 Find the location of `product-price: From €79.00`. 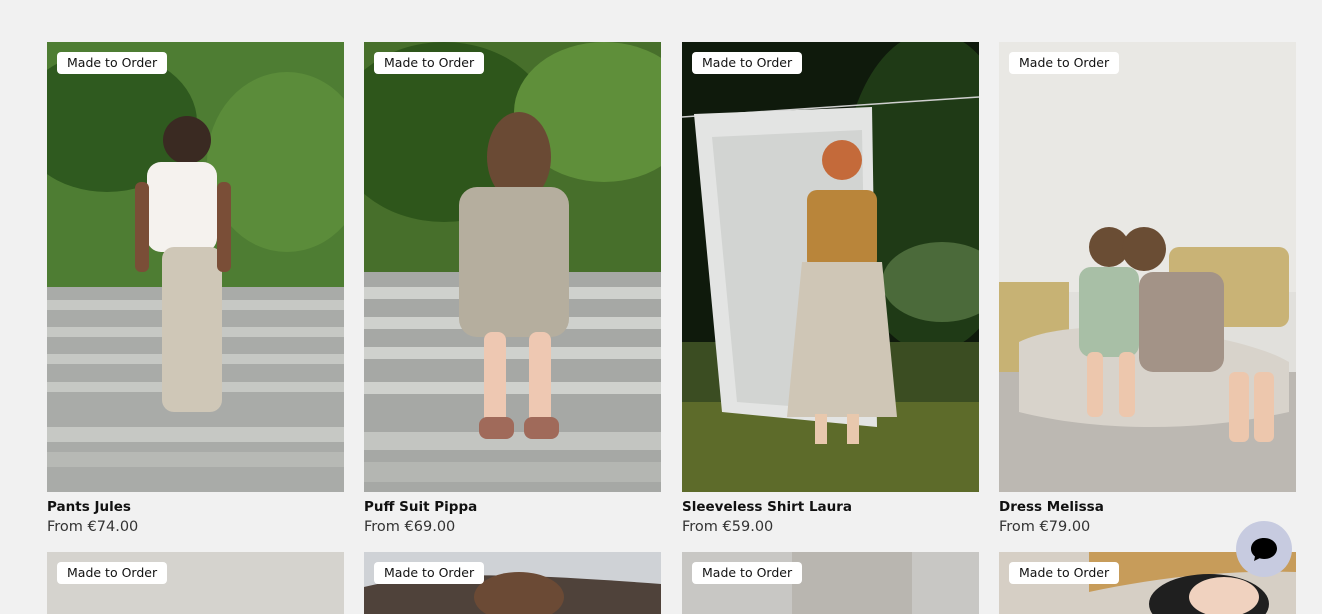

product-price: From €79.00 is located at coordinates (1045, 527).